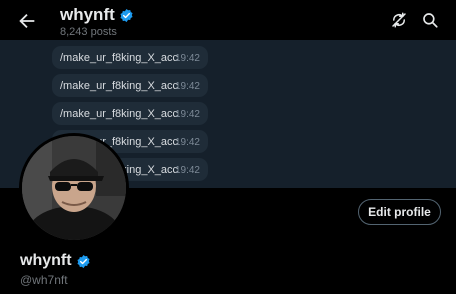 The height and width of the screenshot is (294, 456). What do you see at coordinates (399, 212) in the screenshot?
I see `edit-profile-button: Edit profile` at bounding box center [399, 212].